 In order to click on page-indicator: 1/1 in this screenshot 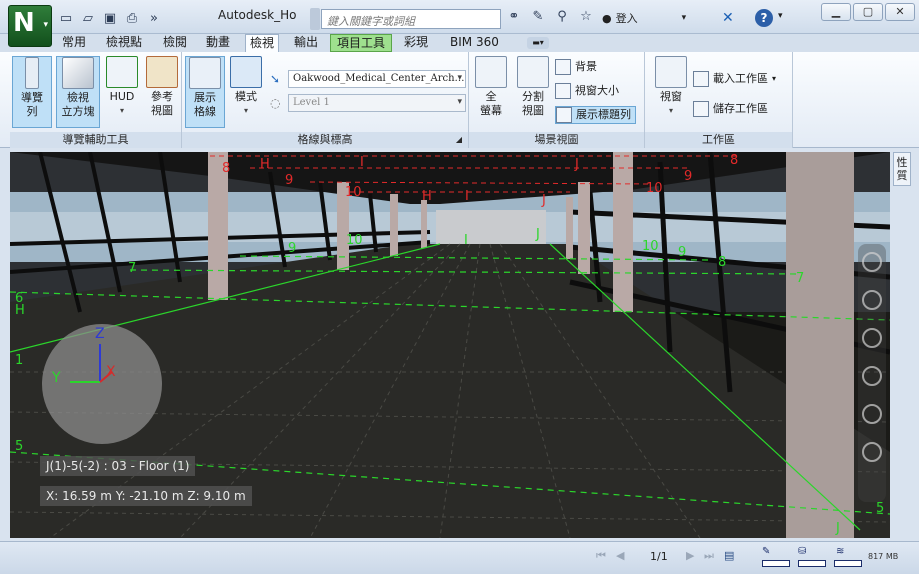, I will do `click(659, 556)`.